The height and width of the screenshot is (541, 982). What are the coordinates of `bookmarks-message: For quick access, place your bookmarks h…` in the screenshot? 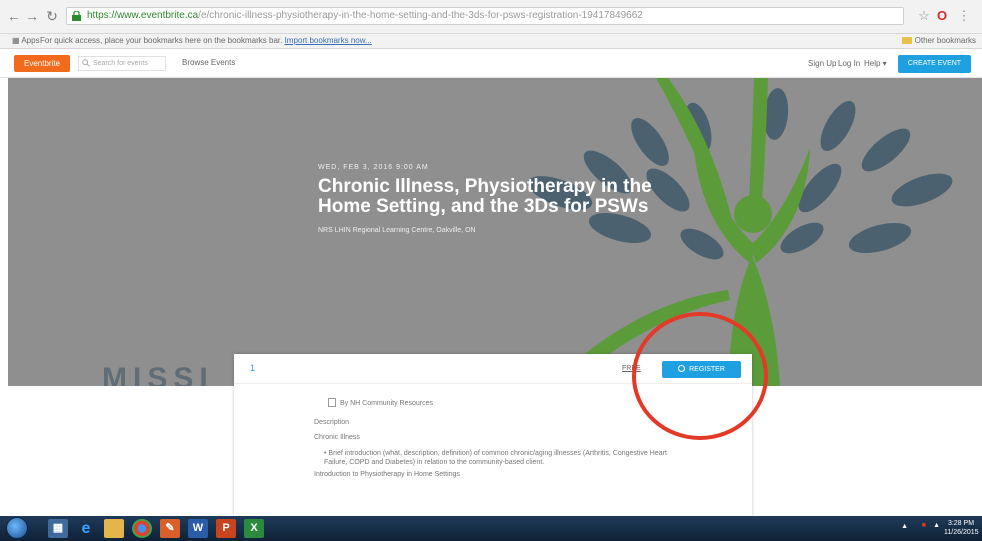 It's located at (206, 40).